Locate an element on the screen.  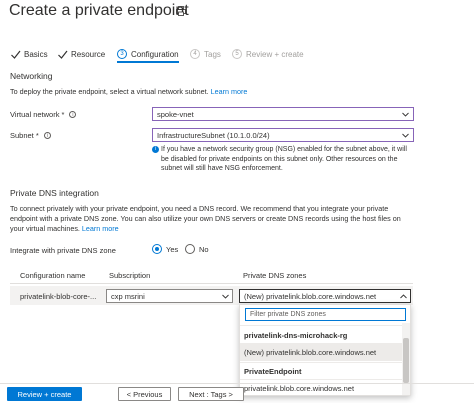
virtual-network-select: spoke-vnet is located at coordinates (283, 114).